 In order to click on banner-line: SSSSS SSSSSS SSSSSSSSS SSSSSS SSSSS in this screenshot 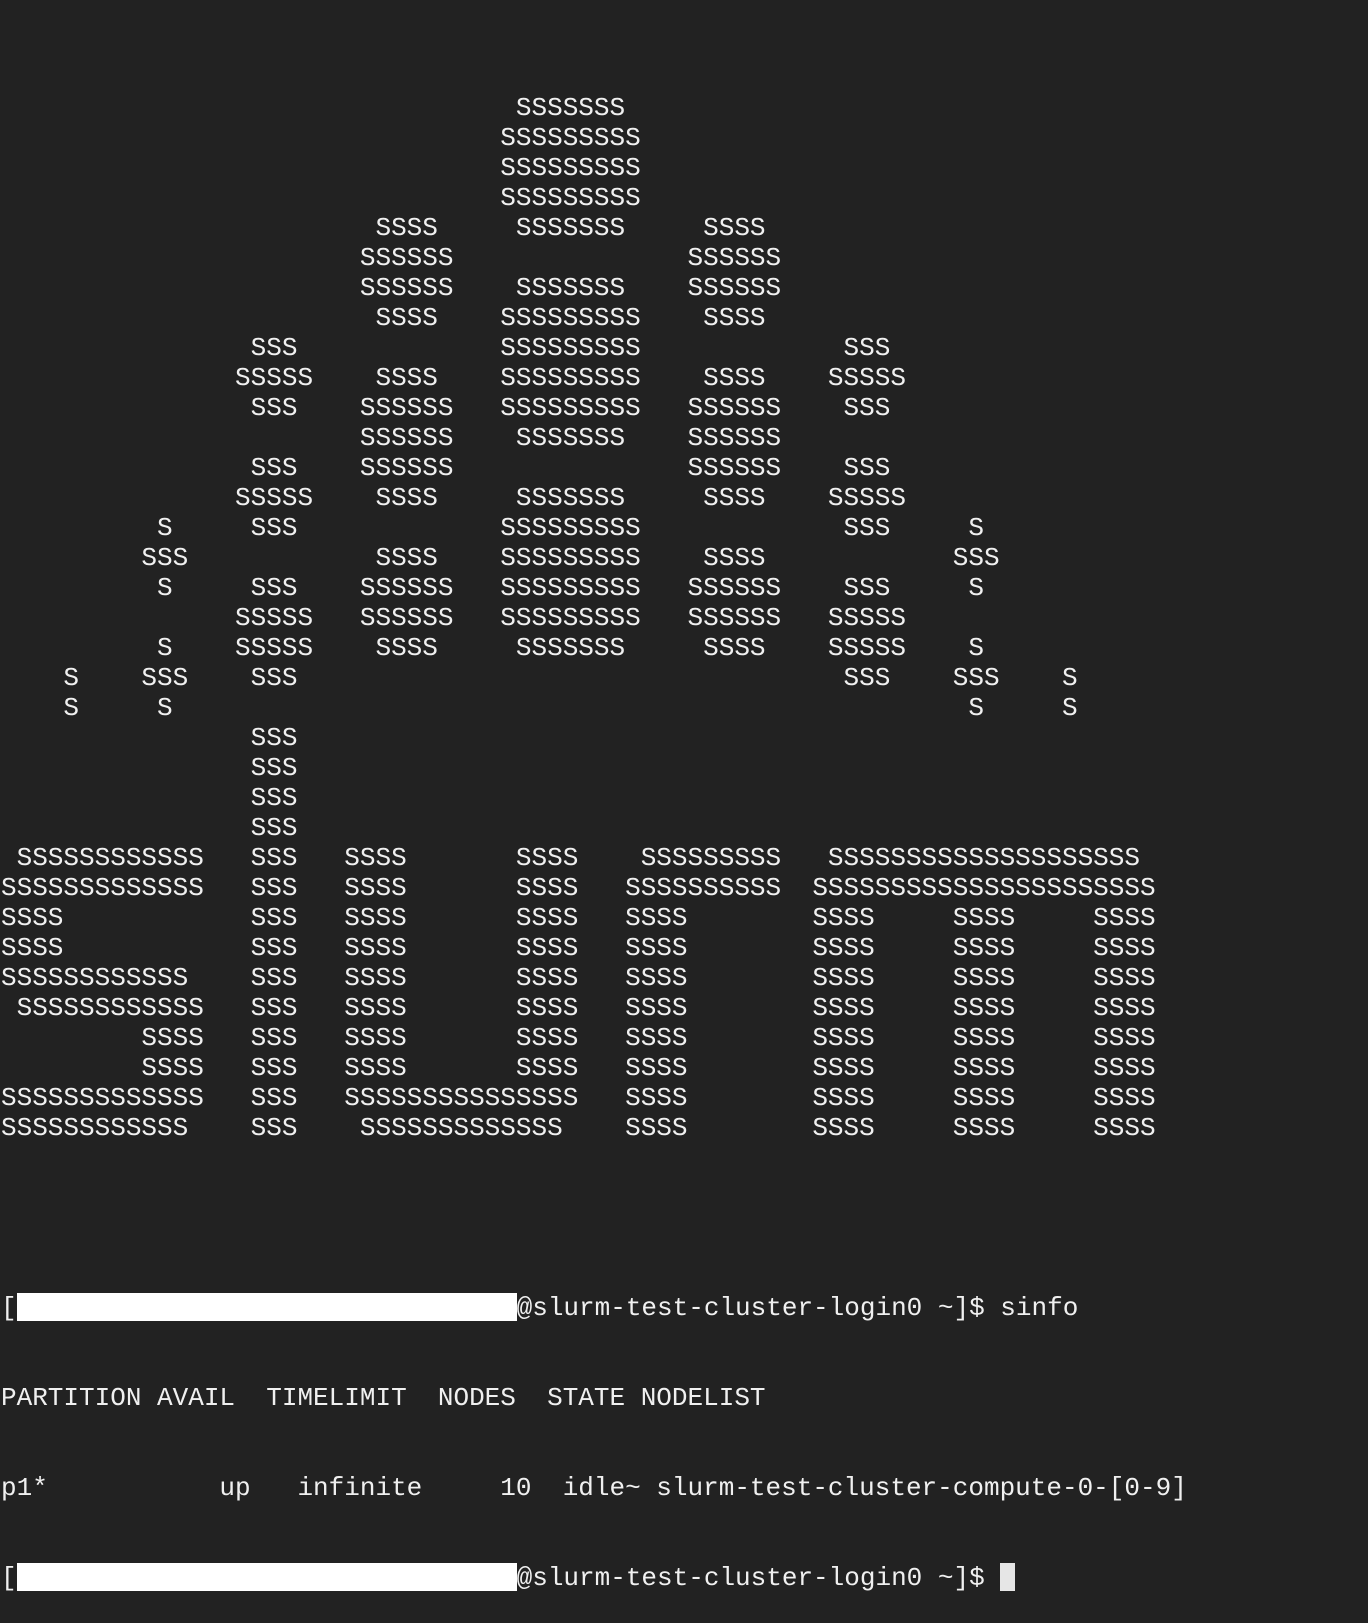, I will do `click(453, 618)`.